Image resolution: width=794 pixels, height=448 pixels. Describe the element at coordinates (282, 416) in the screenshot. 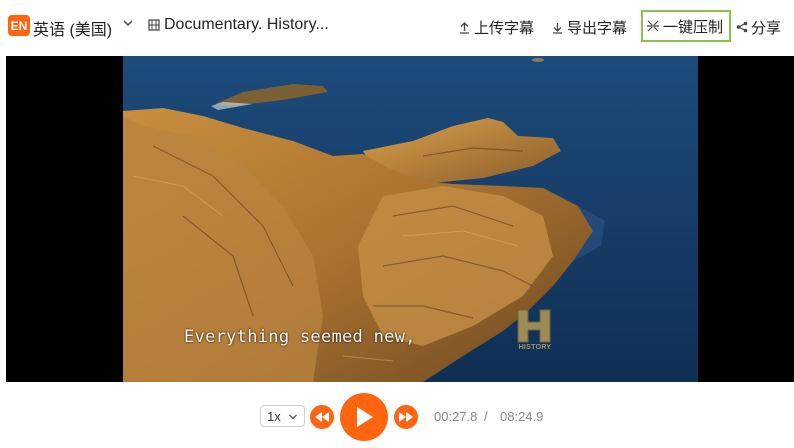

I see `playback-speed-select: 1x` at that location.